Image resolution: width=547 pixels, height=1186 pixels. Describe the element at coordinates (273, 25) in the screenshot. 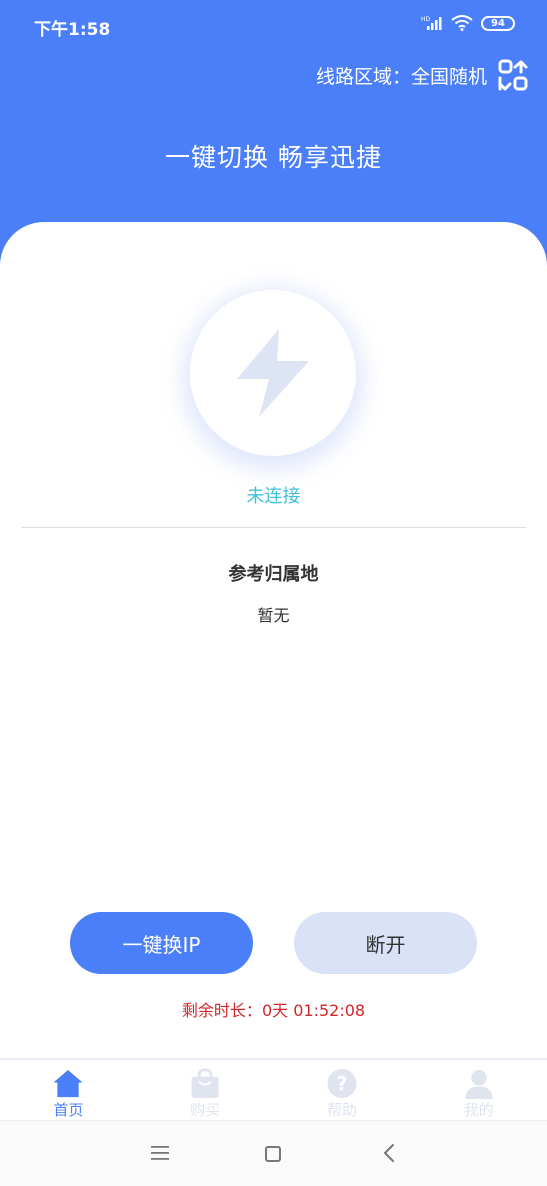

I see `status-bar: 下午1:58 HD 94` at that location.